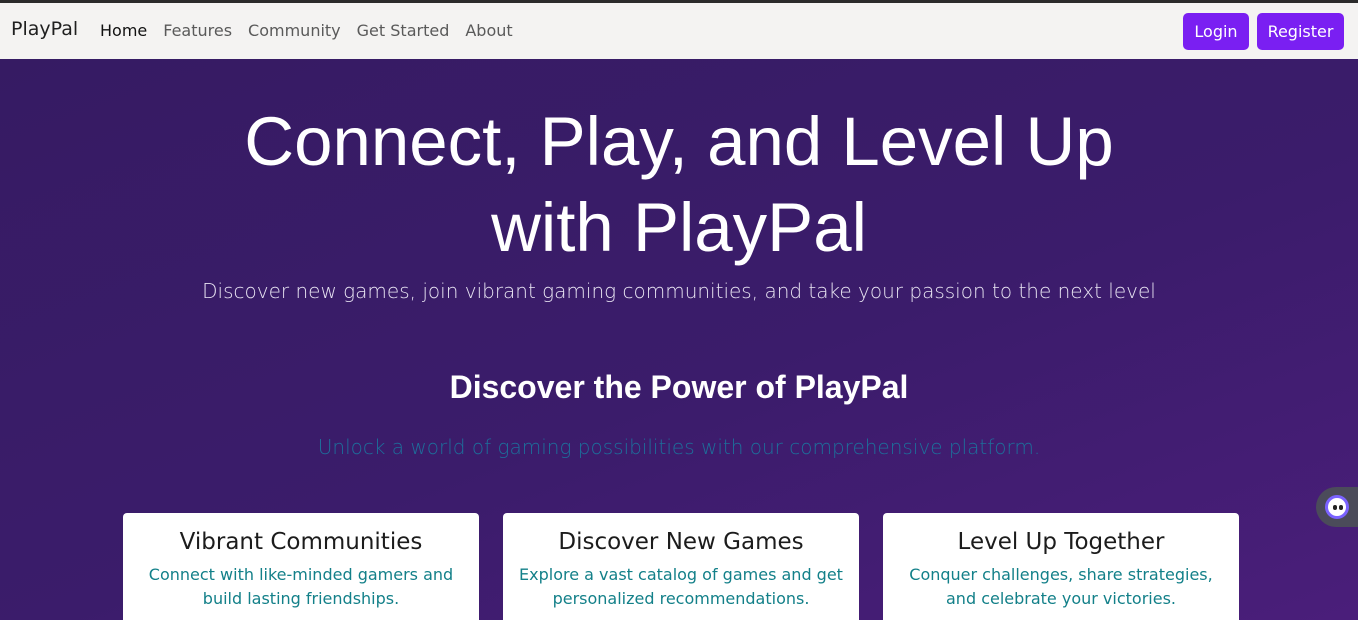 The image size is (1358, 620). What do you see at coordinates (1061, 542) in the screenshot?
I see `card-title: Level Up Together` at bounding box center [1061, 542].